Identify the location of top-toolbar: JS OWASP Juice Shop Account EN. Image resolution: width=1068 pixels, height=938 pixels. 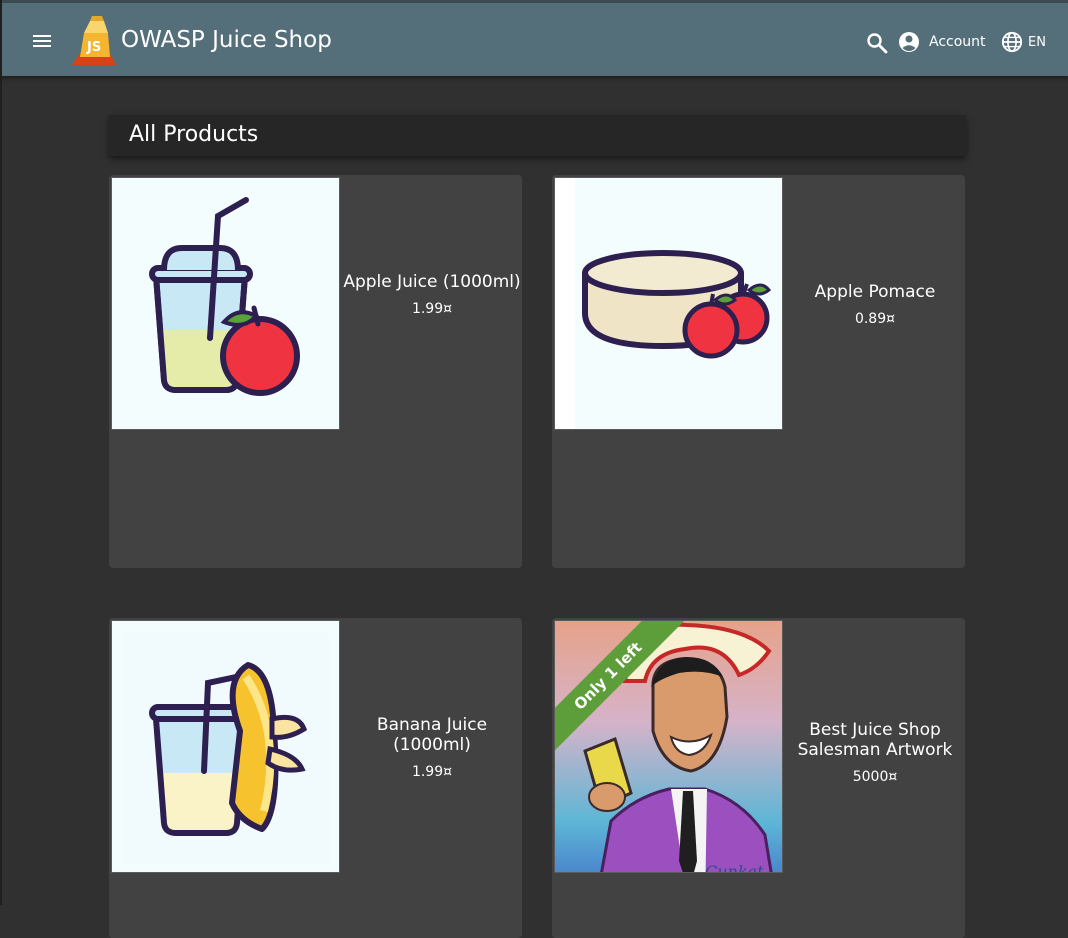
(534, 38).